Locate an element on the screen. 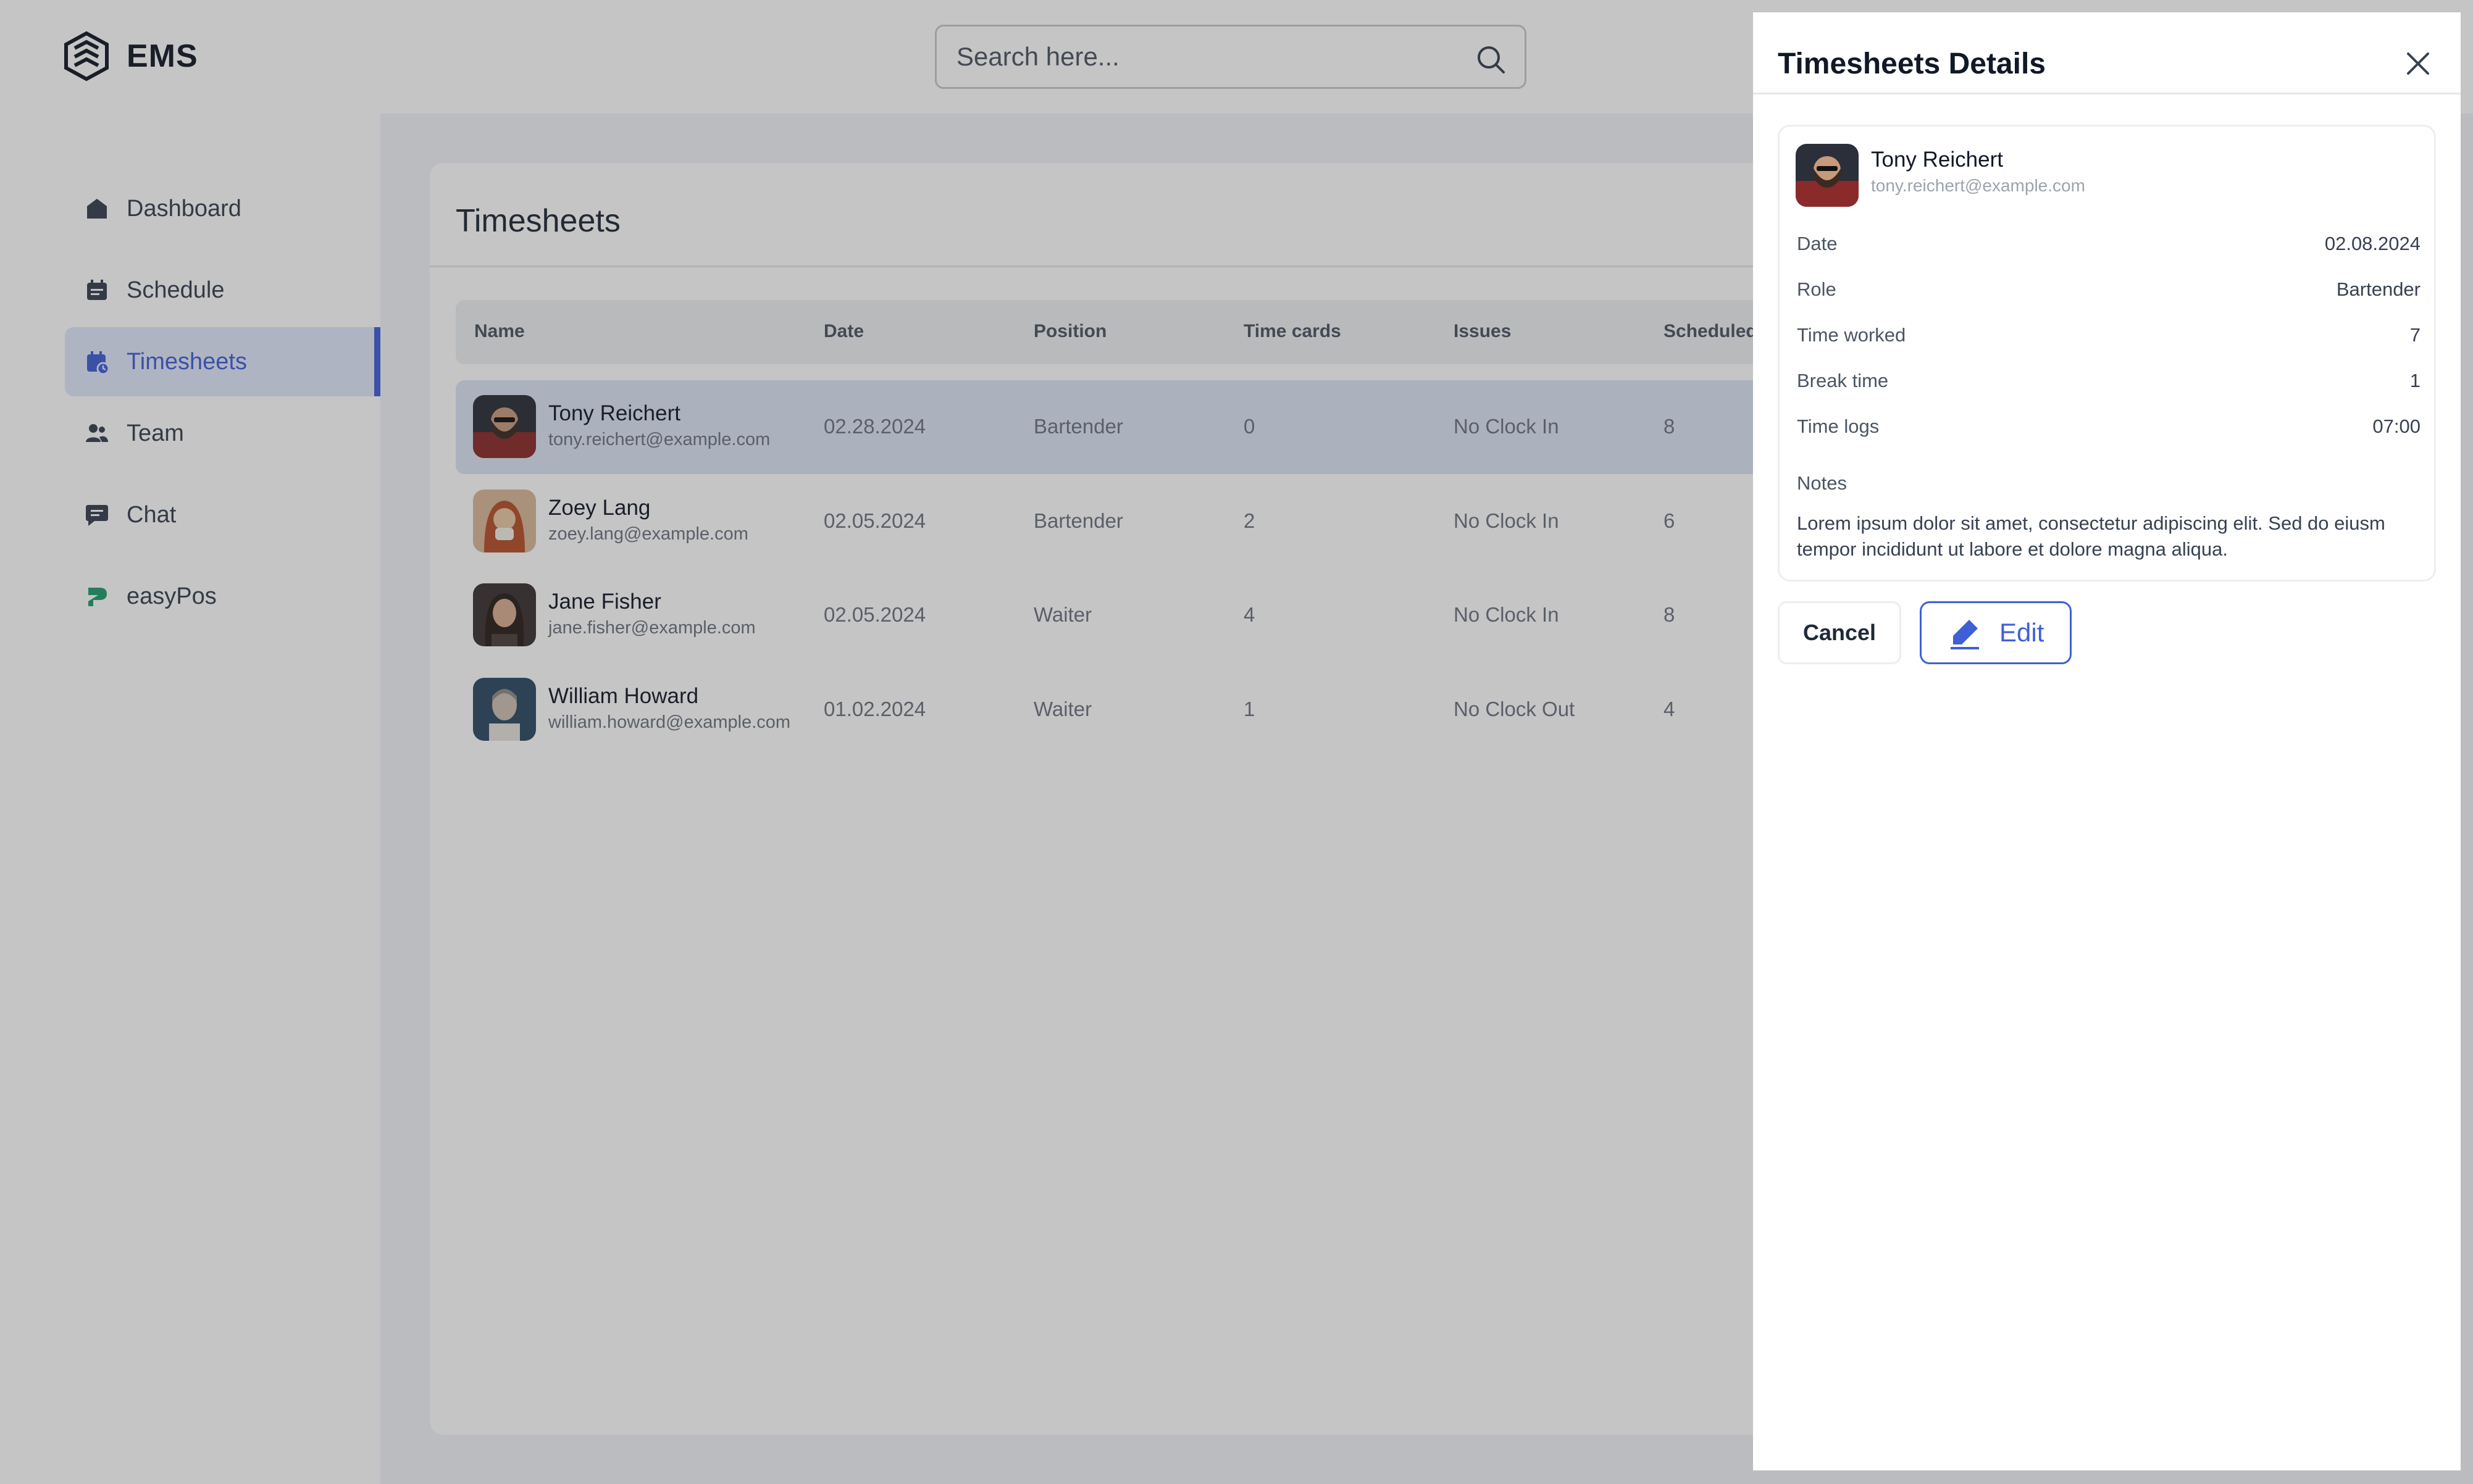 The image size is (2473, 1484). detail-value: Bartender is located at coordinates (2378, 289).